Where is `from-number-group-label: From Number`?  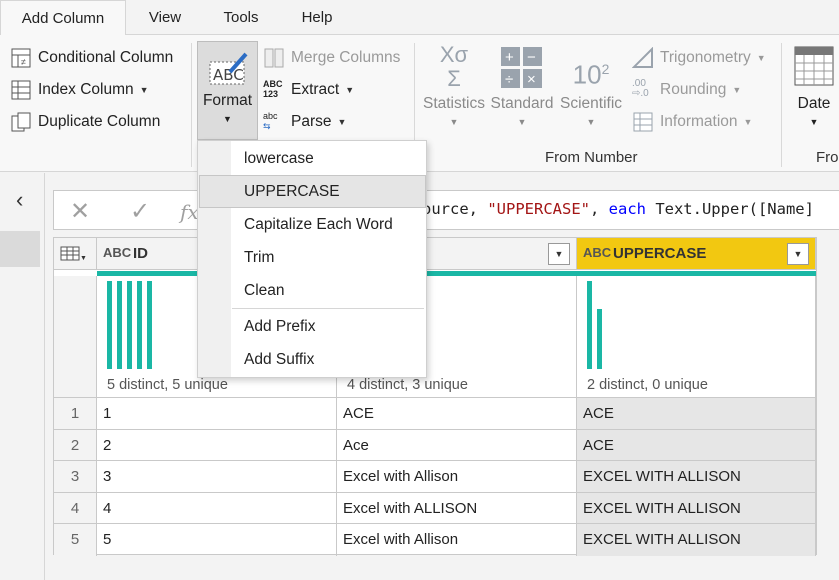 from-number-group-label: From Number is located at coordinates (591, 157).